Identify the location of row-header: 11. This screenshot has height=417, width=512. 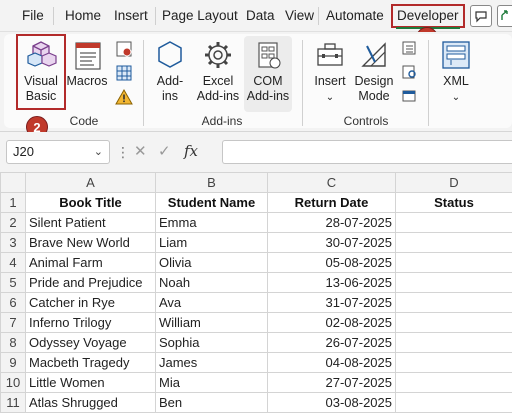
(13, 402).